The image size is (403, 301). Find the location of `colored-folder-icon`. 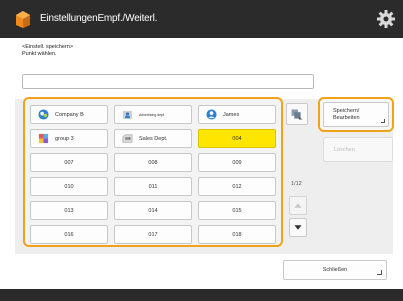

colored-folder-icon is located at coordinates (43, 138).